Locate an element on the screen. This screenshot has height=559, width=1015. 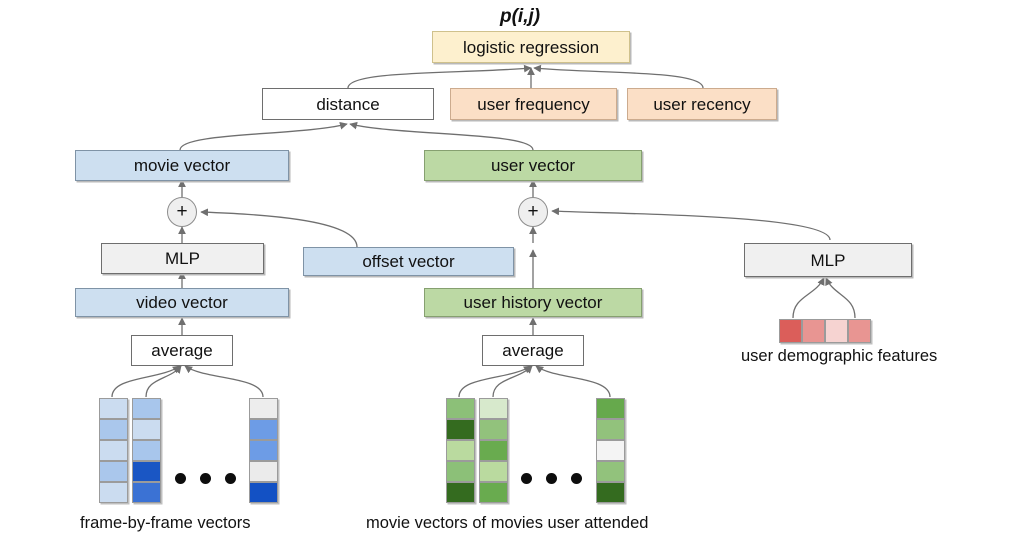
node-offset-vector: offset vector is located at coordinates (408, 261).